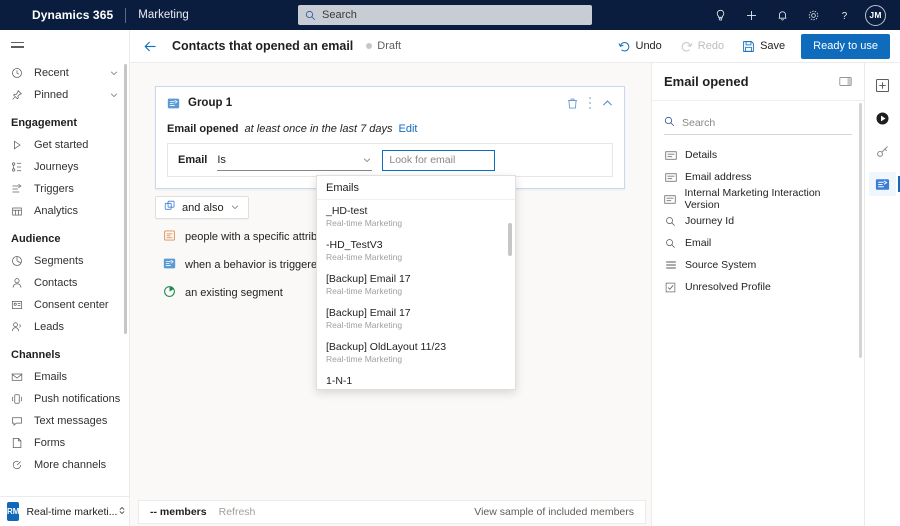 The image size is (900, 526). Describe the element at coordinates (720, 15) in the screenshot. I see `lightbulb-icon` at that location.